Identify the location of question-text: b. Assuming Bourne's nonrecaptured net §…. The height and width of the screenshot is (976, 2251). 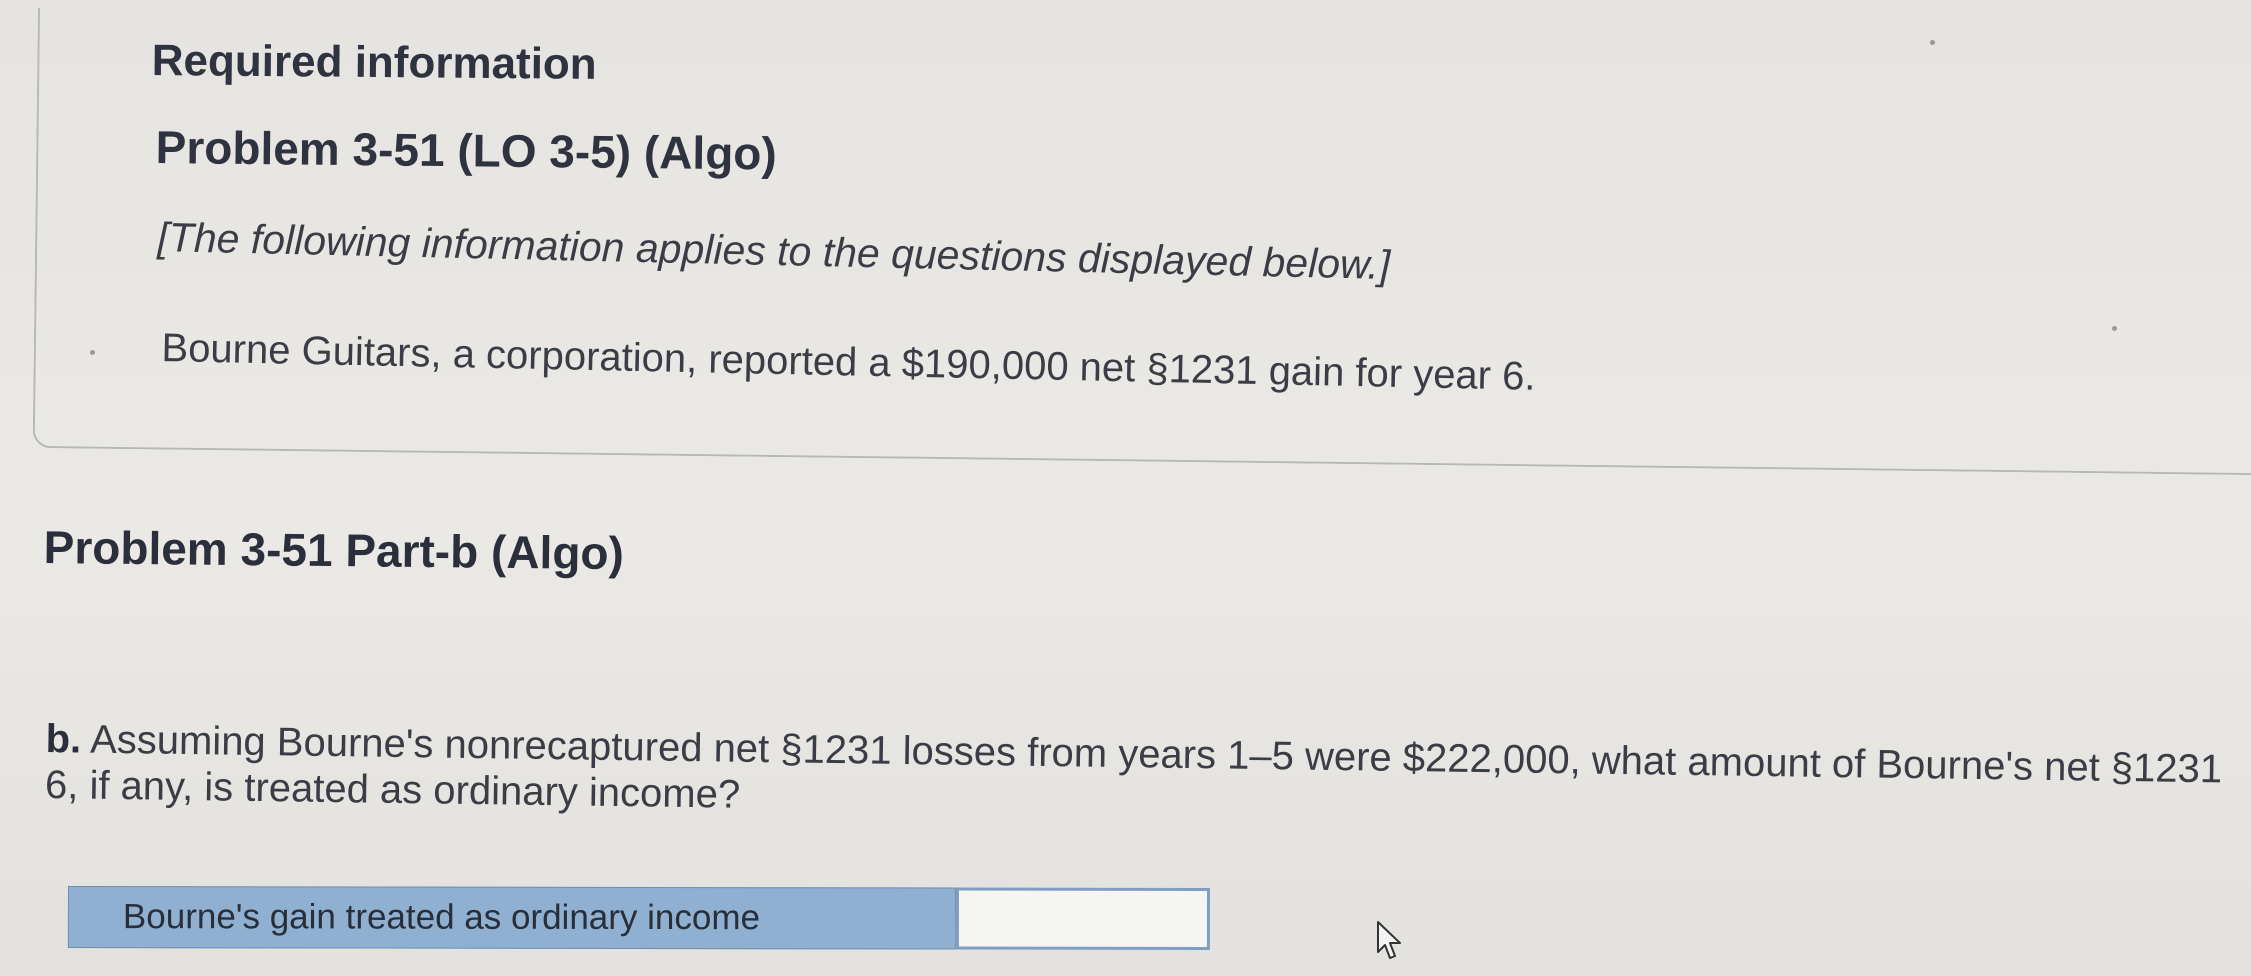
(1134, 777).